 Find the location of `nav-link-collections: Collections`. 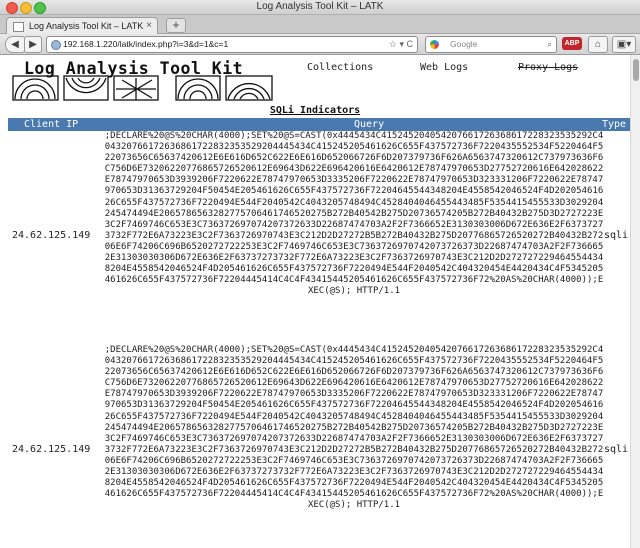

nav-link-collections: Collections is located at coordinates (340, 67).